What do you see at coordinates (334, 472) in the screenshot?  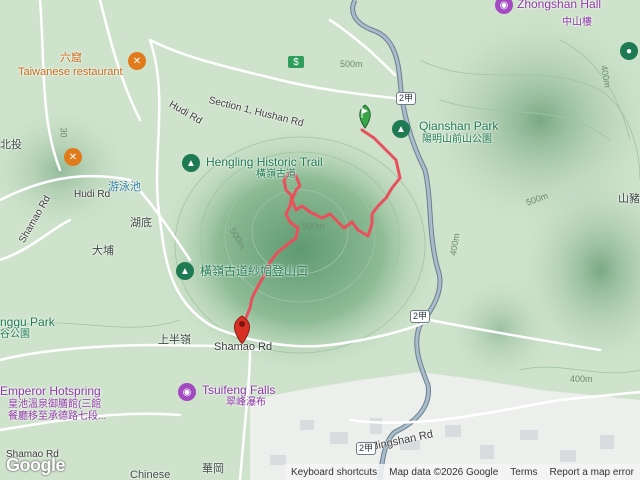 I see `keyboard-shortcuts-link: Keyboard shortcuts` at bounding box center [334, 472].